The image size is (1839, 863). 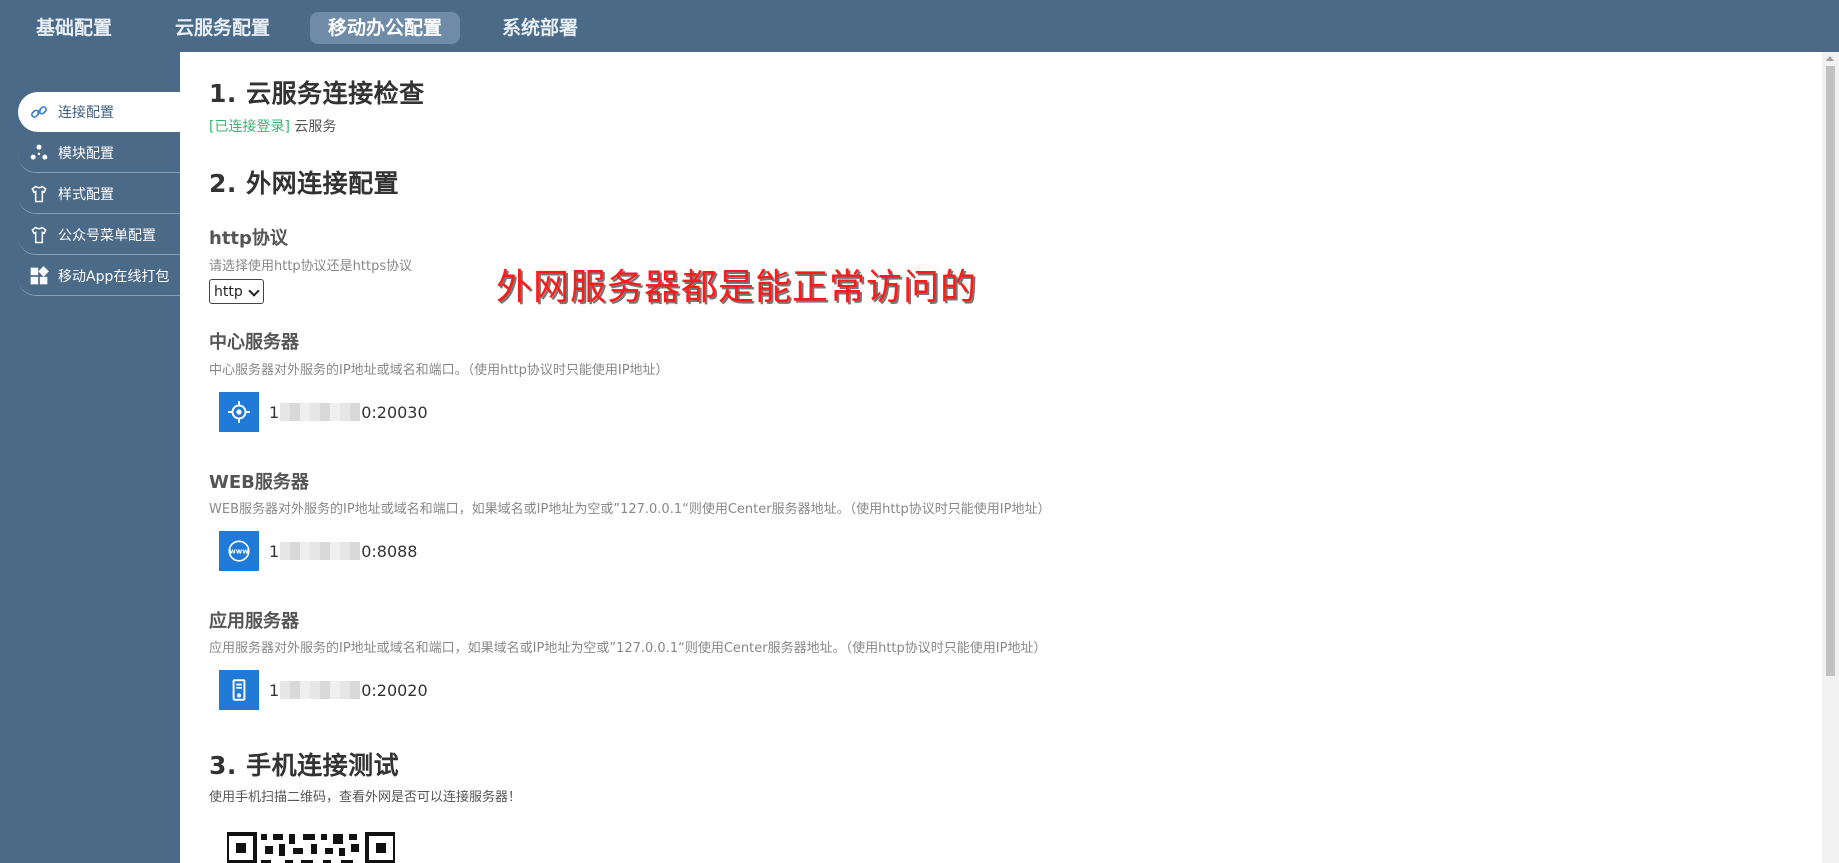 I want to click on section-title-cloud-check: 1. 云服务连接检查, so click(x=317, y=93).